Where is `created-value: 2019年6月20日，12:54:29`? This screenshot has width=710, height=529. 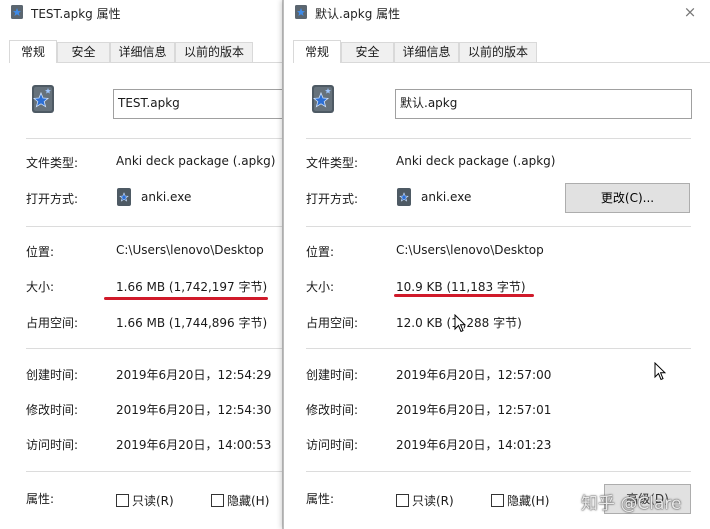 created-value: 2019年6月20日，12:54:29 is located at coordinates (194, 375).